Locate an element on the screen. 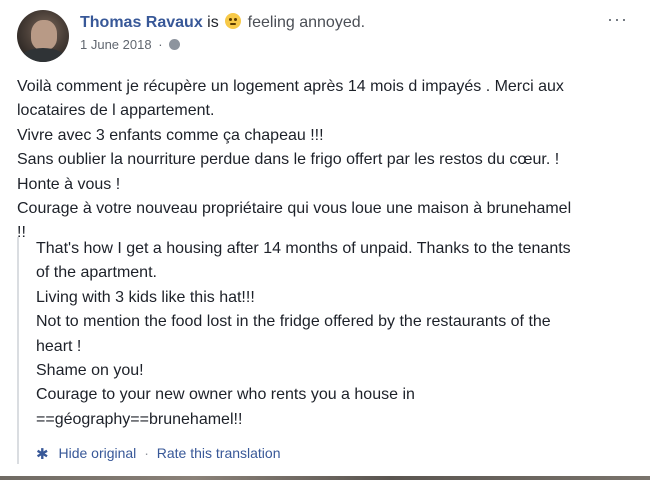  more-options-button: ··· is located at coordinates (617, 19).